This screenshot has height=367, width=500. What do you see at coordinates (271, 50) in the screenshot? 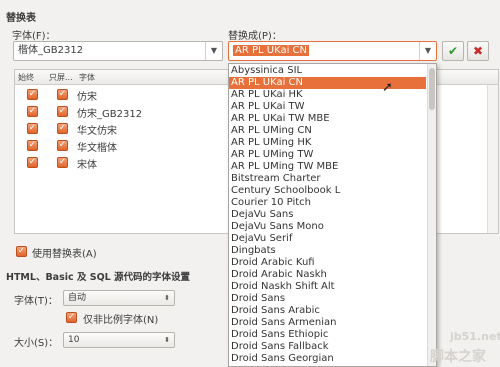
I see `replace-combo-value: AR PL UKai CN` at bounding box center [271, 50].